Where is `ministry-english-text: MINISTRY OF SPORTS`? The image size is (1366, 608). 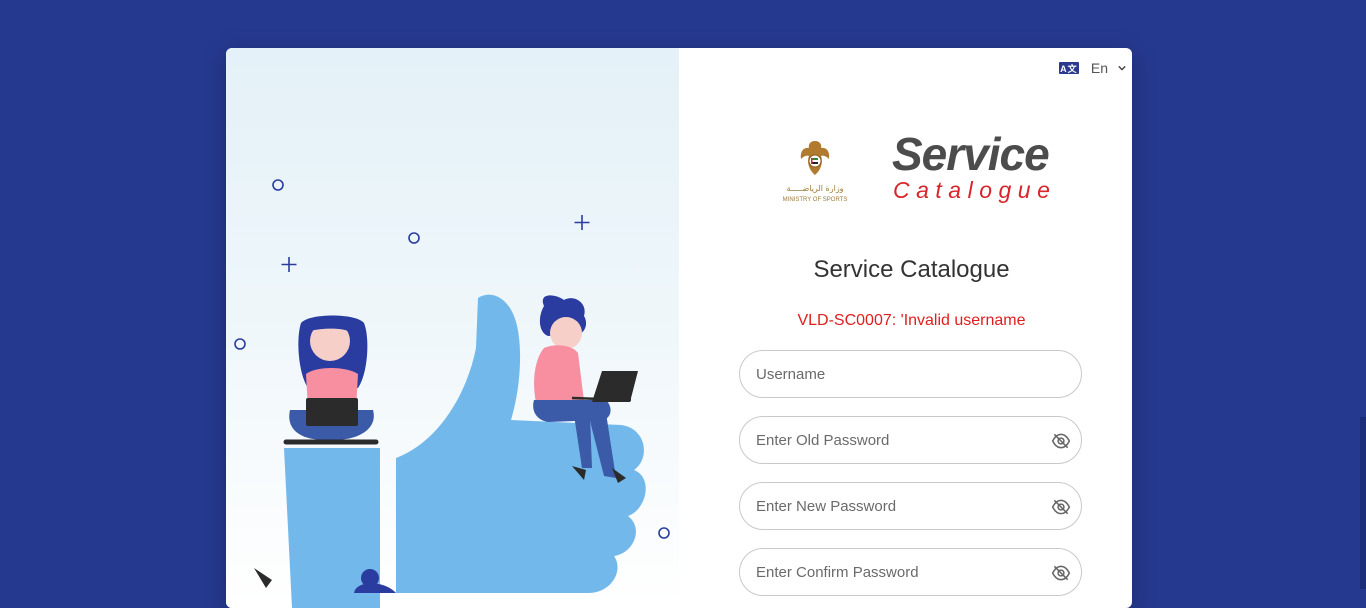
ministry-english-text: MINISTRY OF SPORTS is located at coordinates (815, 200).